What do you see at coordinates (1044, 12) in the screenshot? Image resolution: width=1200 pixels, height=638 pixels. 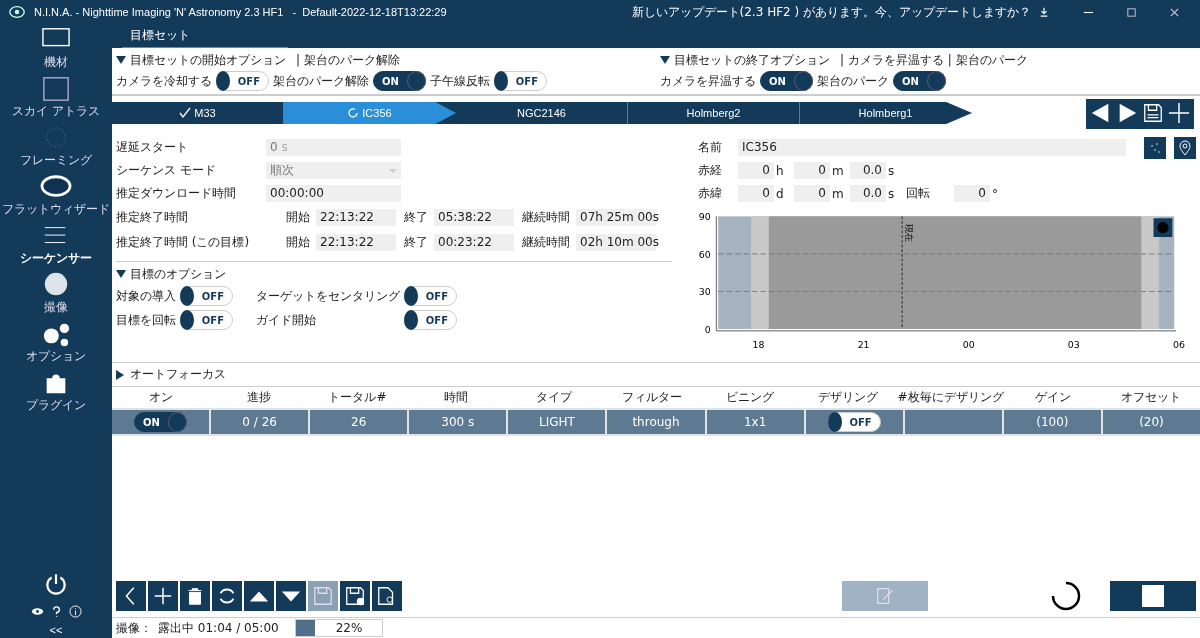 I see `download-icon` at bounding box center [1044, 12].